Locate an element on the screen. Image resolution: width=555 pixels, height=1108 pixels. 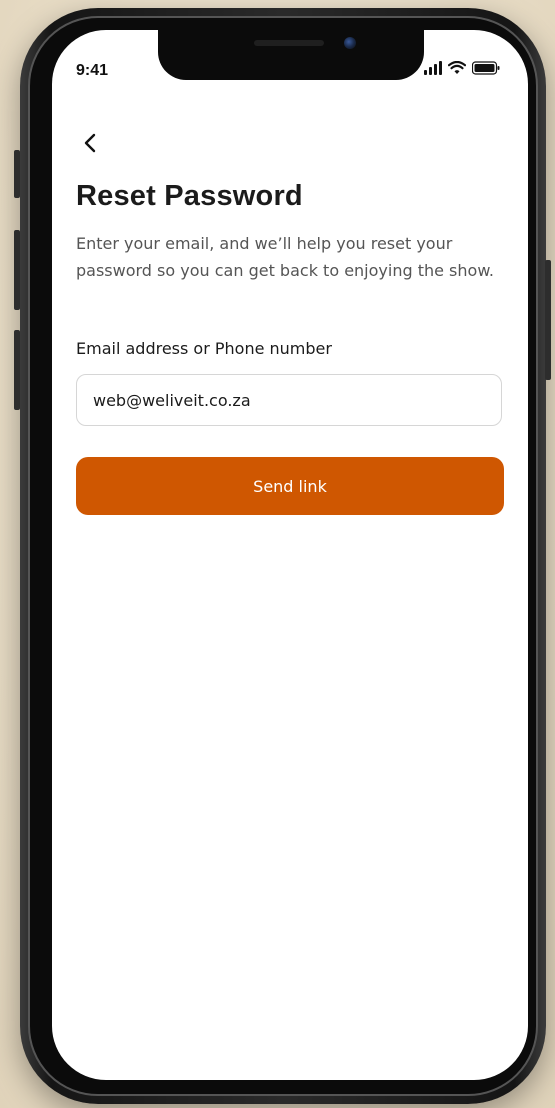
front-camera is located at coordinates (350, 43).